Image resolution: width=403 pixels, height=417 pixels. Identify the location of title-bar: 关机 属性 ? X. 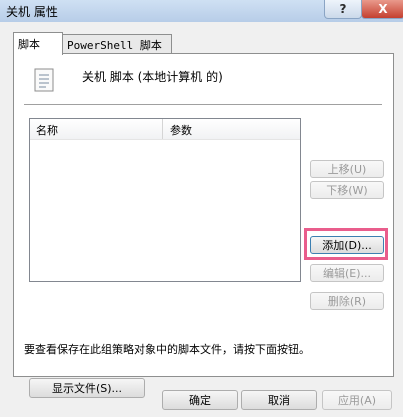
(201, 11).